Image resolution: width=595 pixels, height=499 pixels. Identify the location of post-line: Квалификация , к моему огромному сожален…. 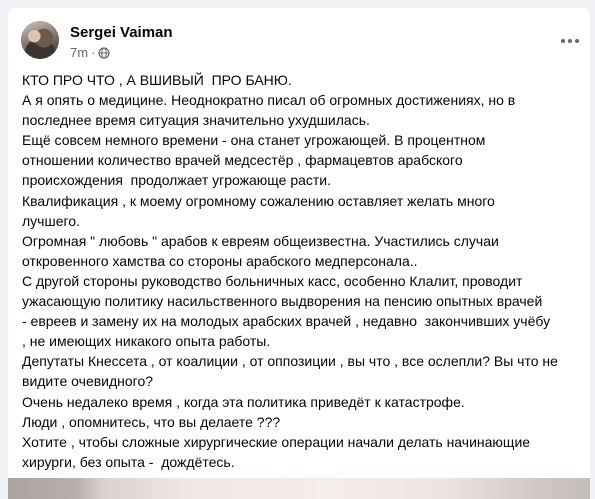
(258, 200).